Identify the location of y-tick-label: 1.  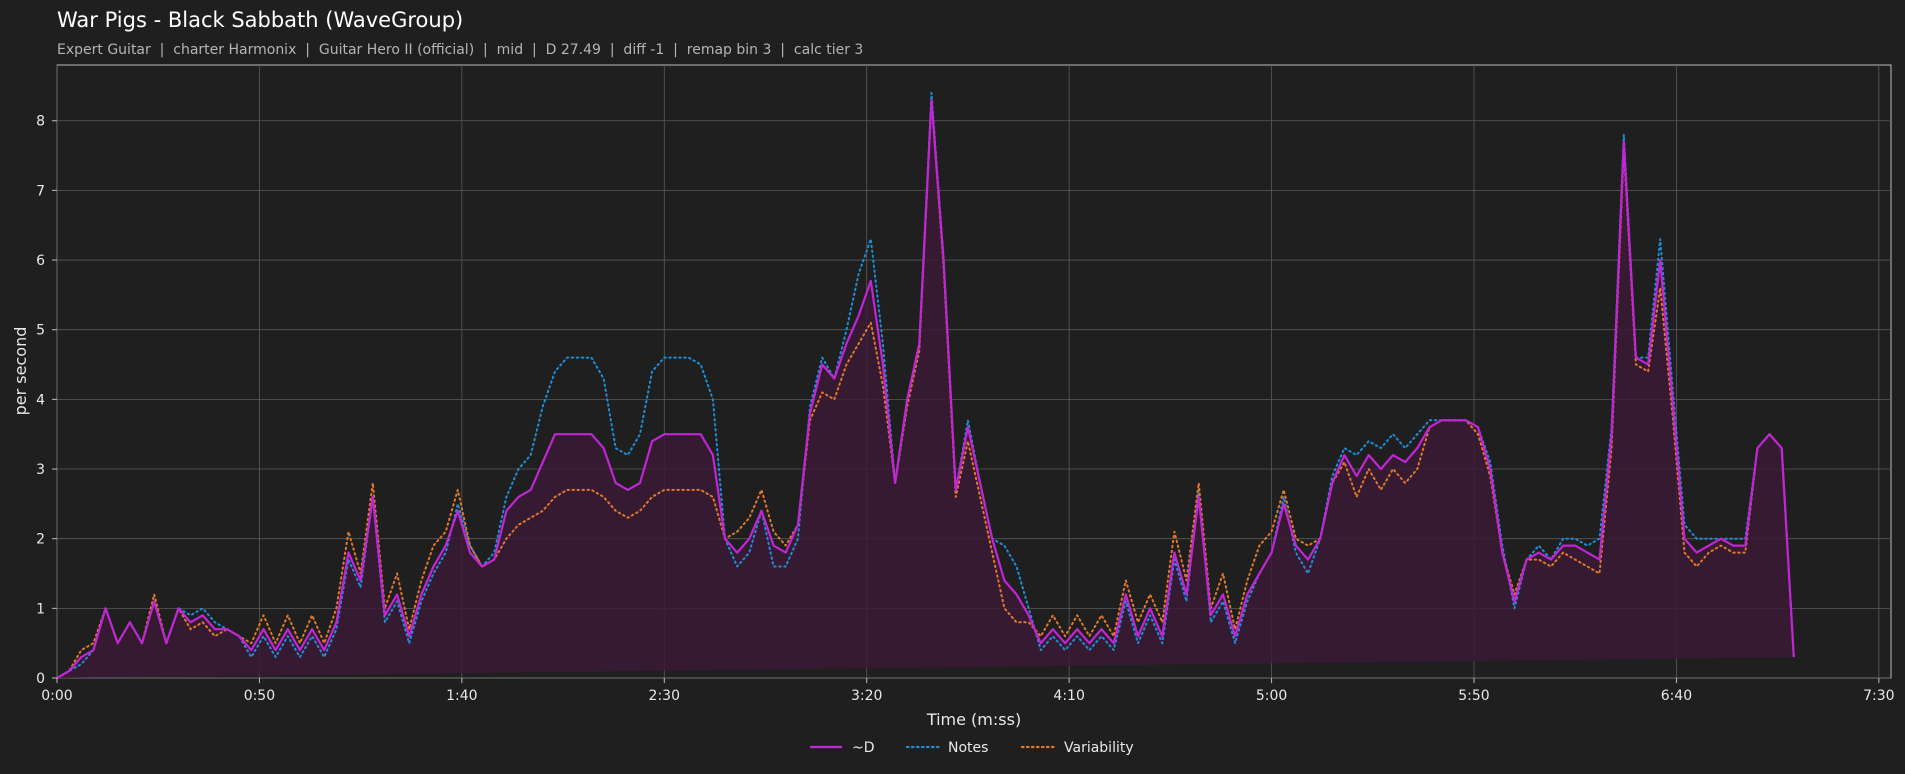
(40, 609).